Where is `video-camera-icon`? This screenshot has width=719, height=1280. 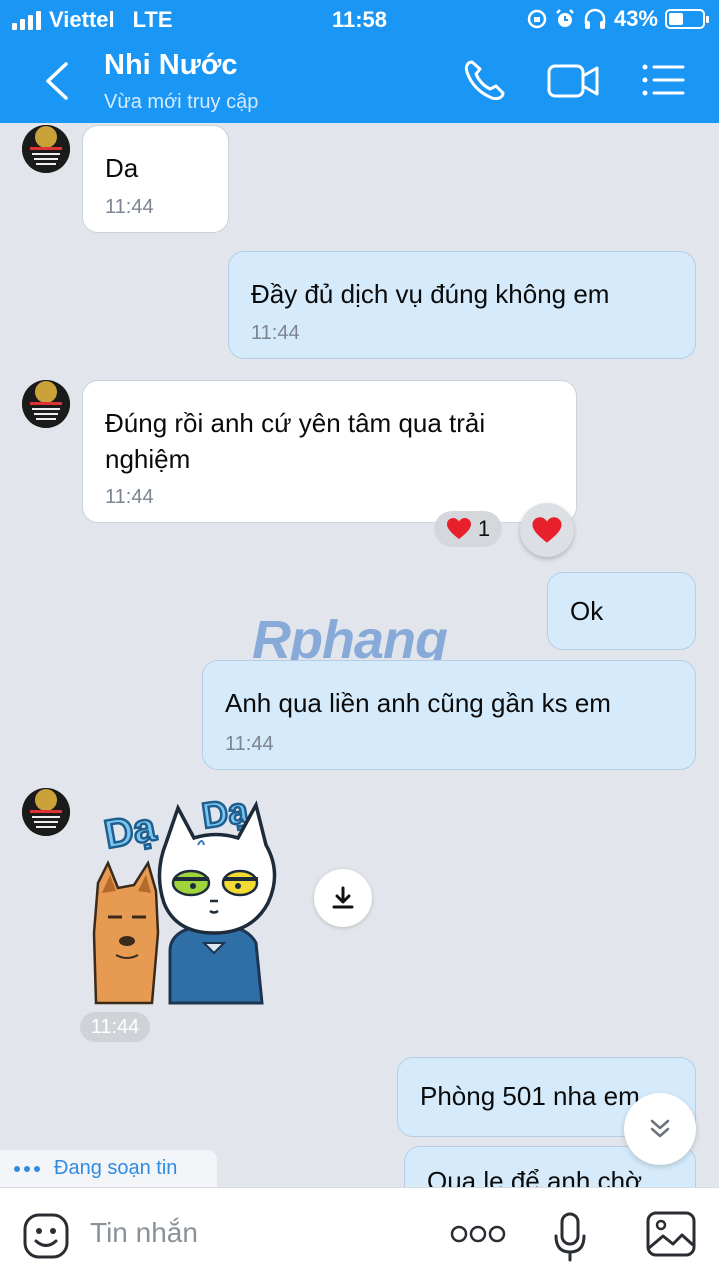 video-camera-icon is located at coordinates (573, 80).